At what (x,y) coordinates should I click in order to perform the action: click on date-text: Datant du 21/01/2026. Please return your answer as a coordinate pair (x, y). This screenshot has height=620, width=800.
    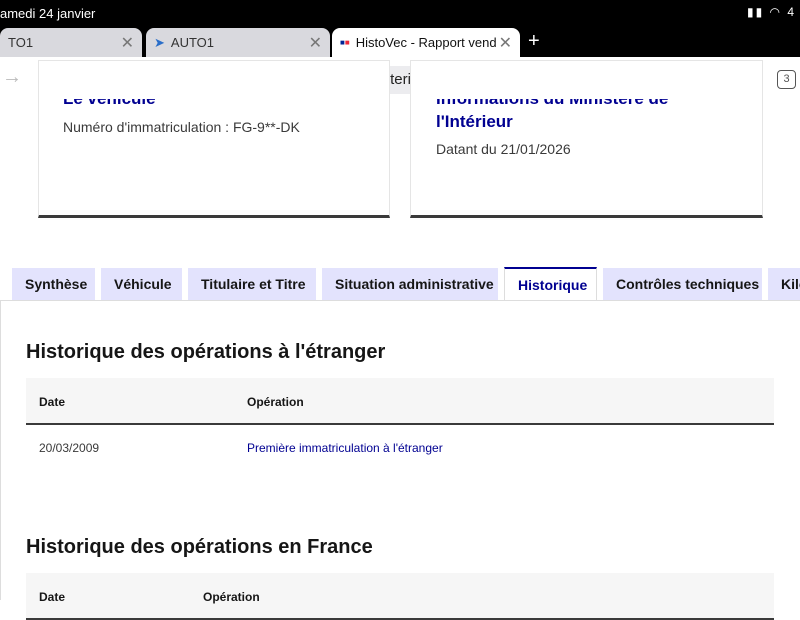
    Looking at the image, I should click on (503, 149).